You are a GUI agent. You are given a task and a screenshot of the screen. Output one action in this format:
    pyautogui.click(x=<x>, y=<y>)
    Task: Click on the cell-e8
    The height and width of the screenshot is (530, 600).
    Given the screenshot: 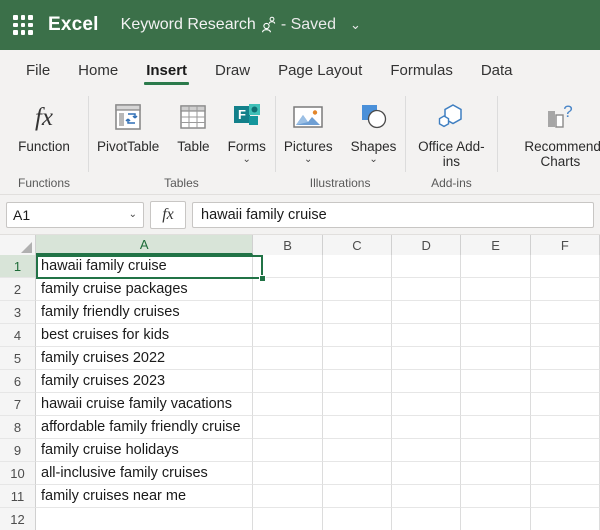 What is the action you would take?
    pyautogui.click(x=496, y=427)
    